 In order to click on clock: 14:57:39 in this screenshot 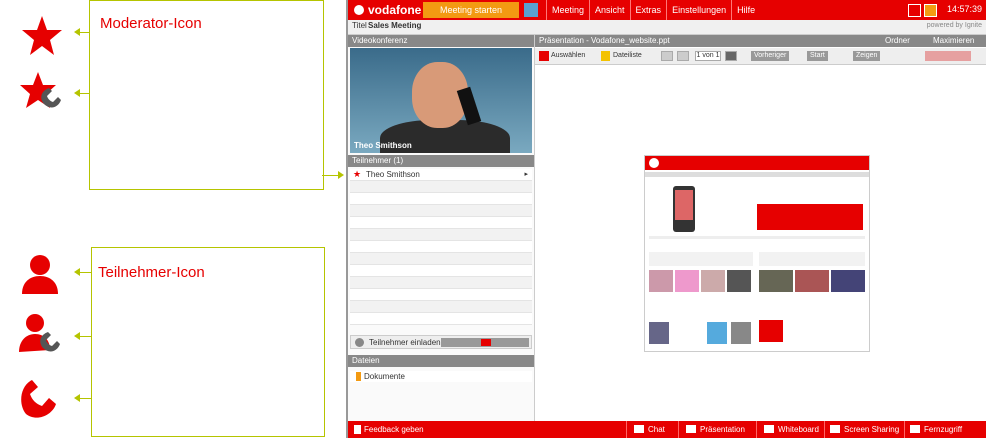, I will do `click(964, 9)`.